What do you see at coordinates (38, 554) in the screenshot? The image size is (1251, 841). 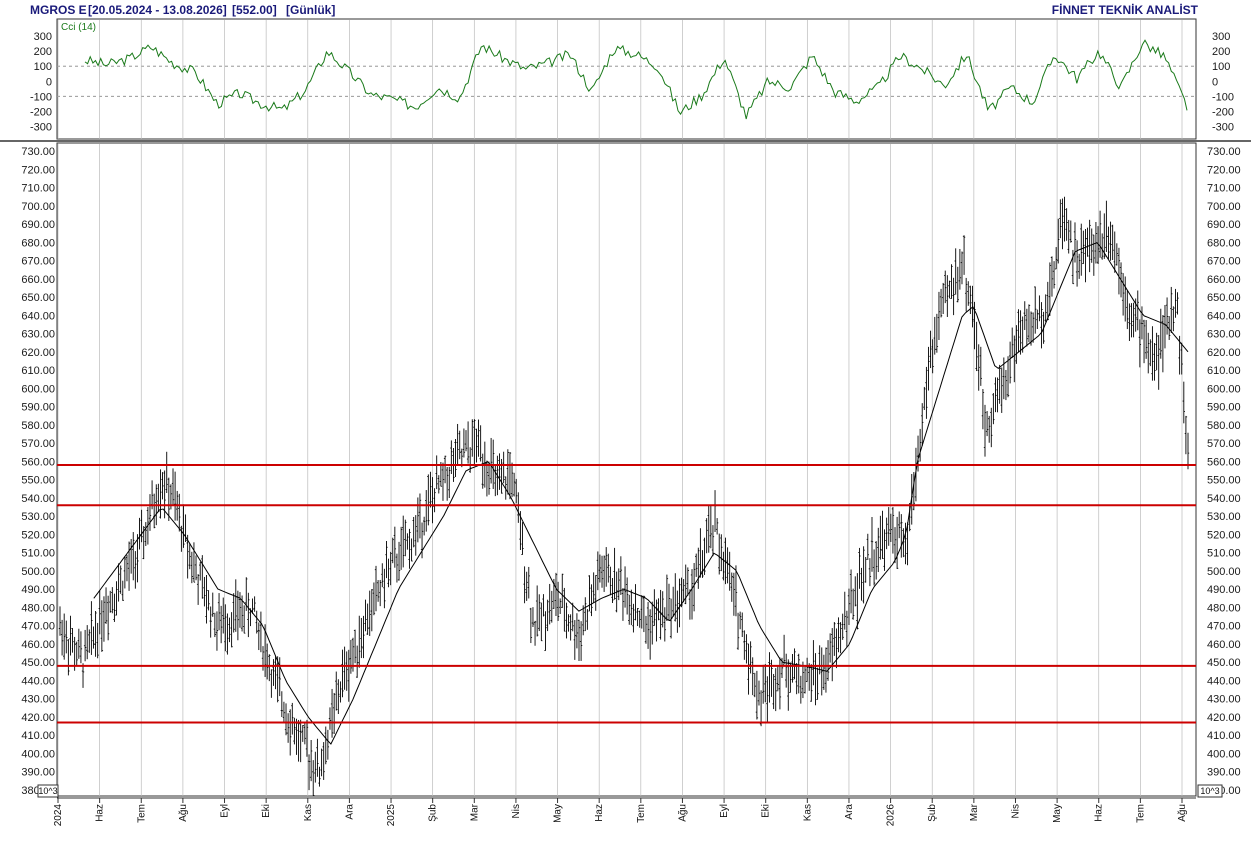 I see `price-tick-label: 510.00` at bounding box center [38, 554].